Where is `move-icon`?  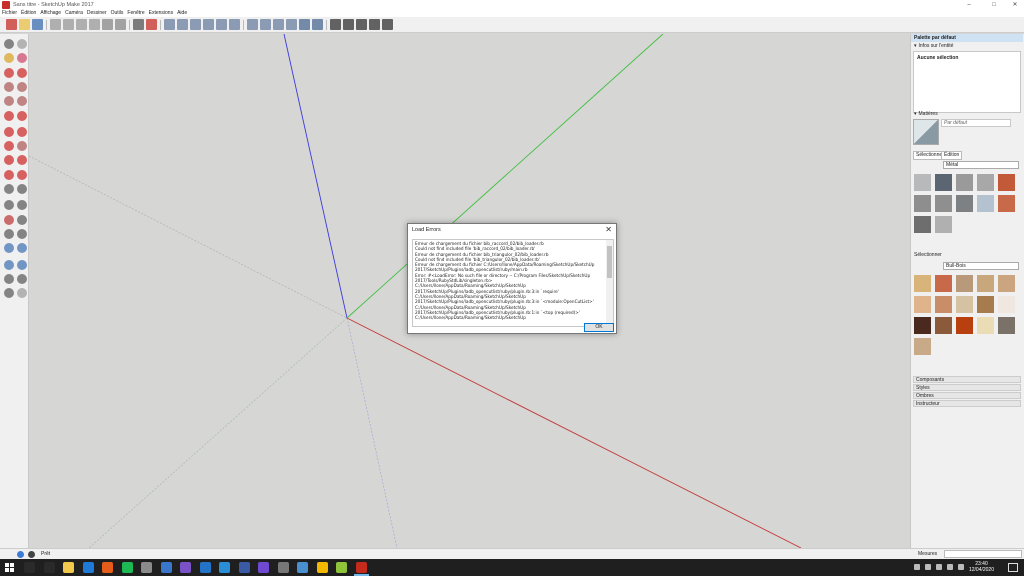 move-icon is located at coordinates (9, 146).